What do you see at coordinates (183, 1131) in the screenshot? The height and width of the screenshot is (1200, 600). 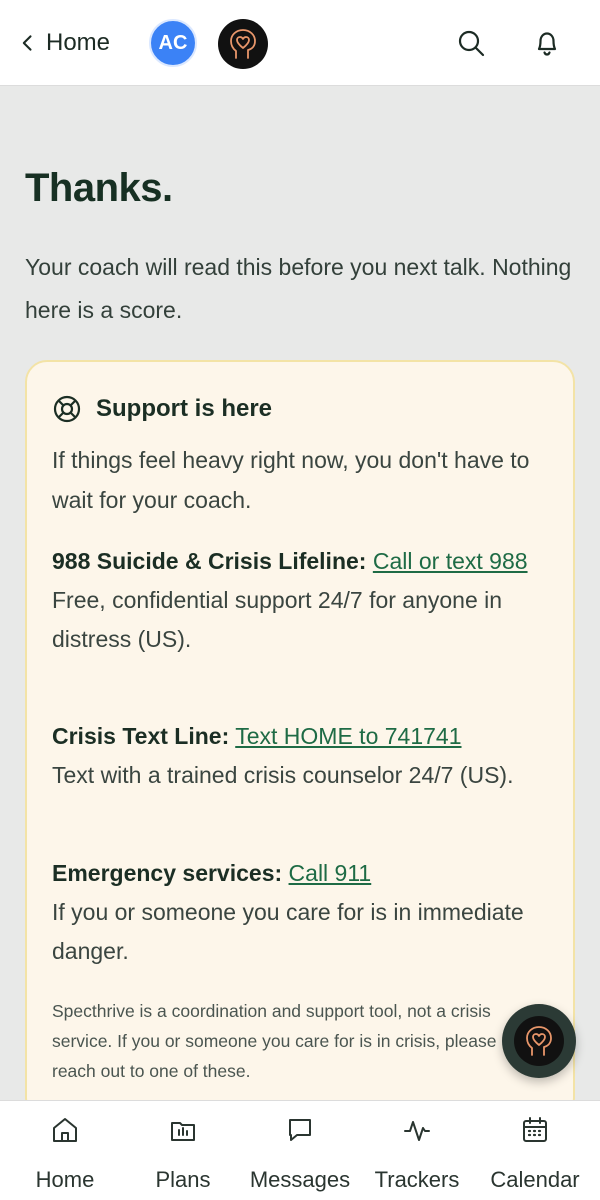 I see `plans-icon` at bounding box center [183, 1131].